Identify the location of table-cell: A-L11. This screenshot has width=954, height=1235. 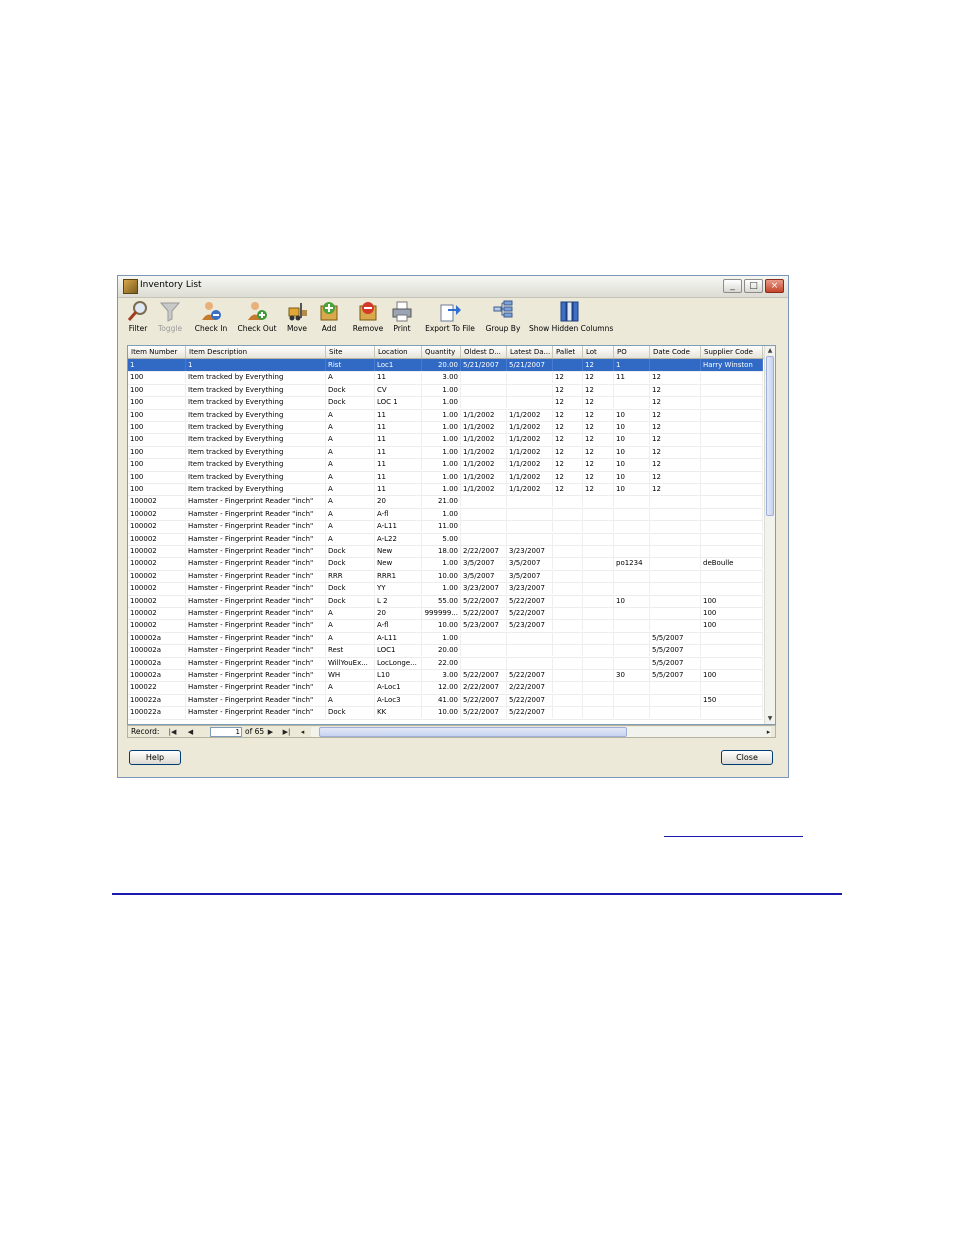
(398, 526).